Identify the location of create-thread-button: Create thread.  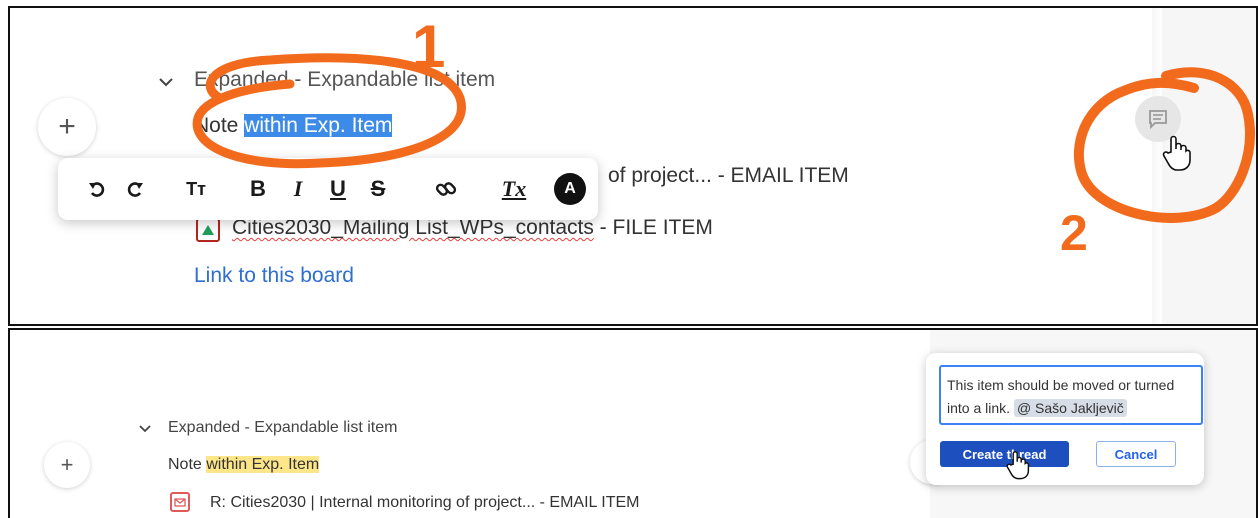
(1004, 454).